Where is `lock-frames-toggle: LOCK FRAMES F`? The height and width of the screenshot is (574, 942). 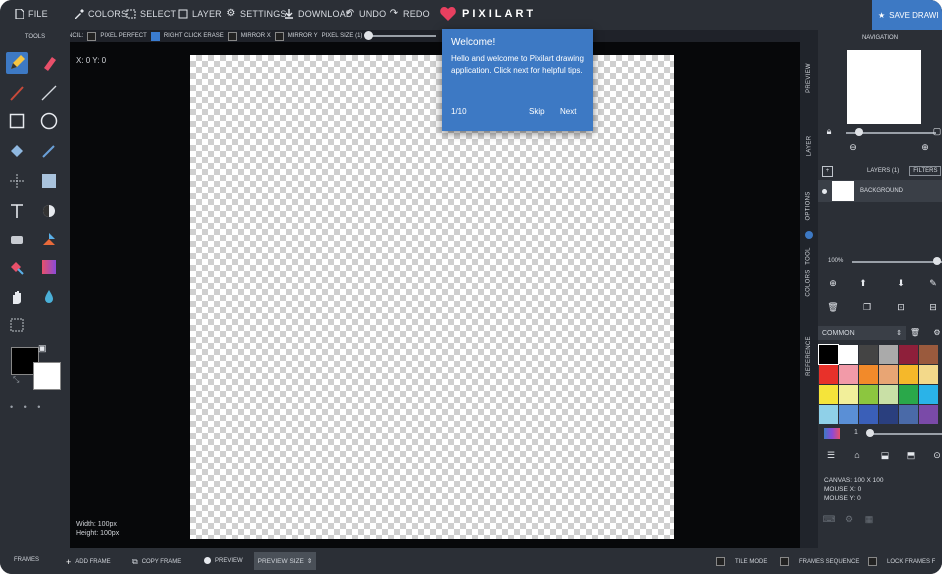 lock-frames-toggle: LOCK FRAMES F is located at coordinates (901, 561).